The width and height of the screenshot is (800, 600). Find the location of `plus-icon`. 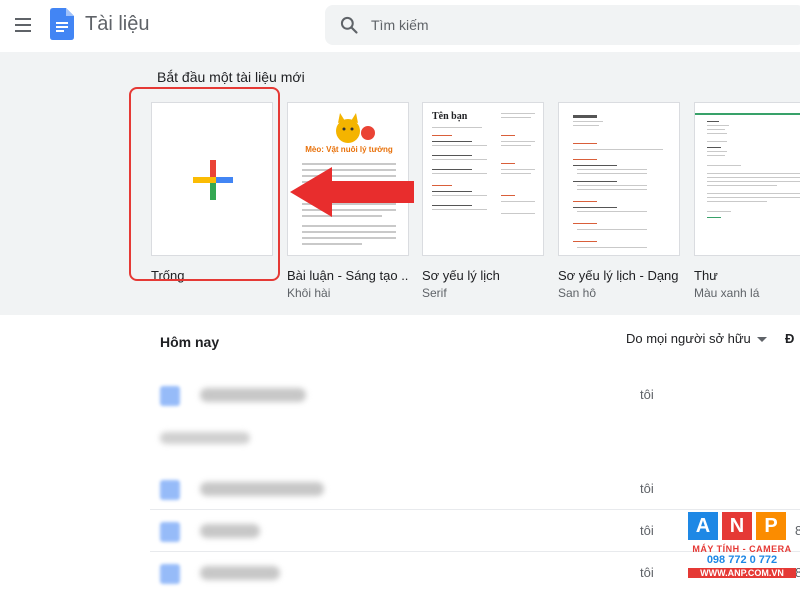

plus-icon is located at coordinates (213, 180).